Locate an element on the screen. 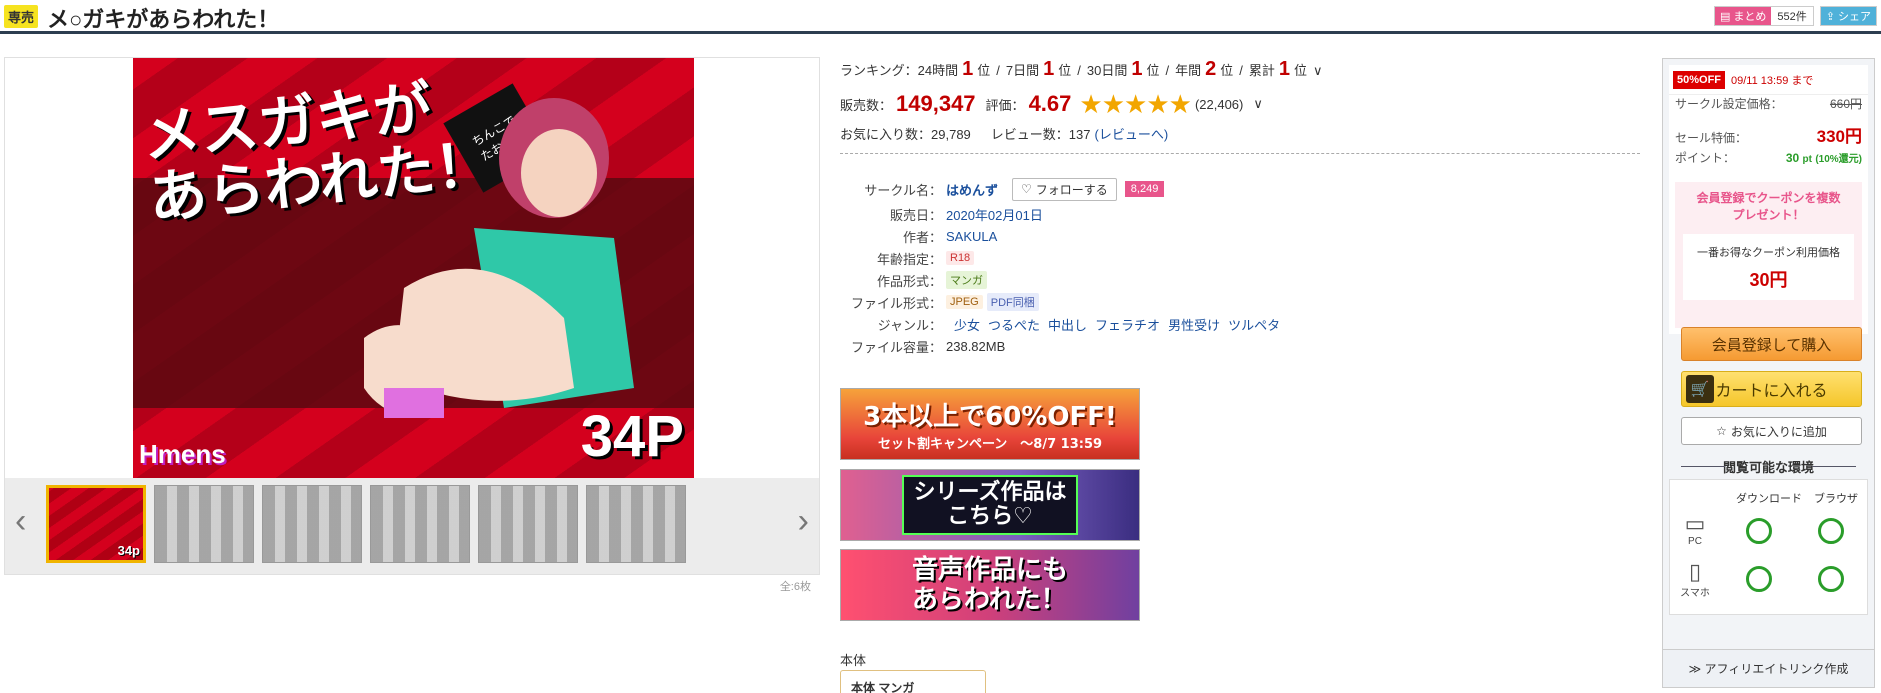 The height and width of the screenshot is (693, 1881). rank-7d: 7日間 1 位 is located at coordinates (1038, 69).